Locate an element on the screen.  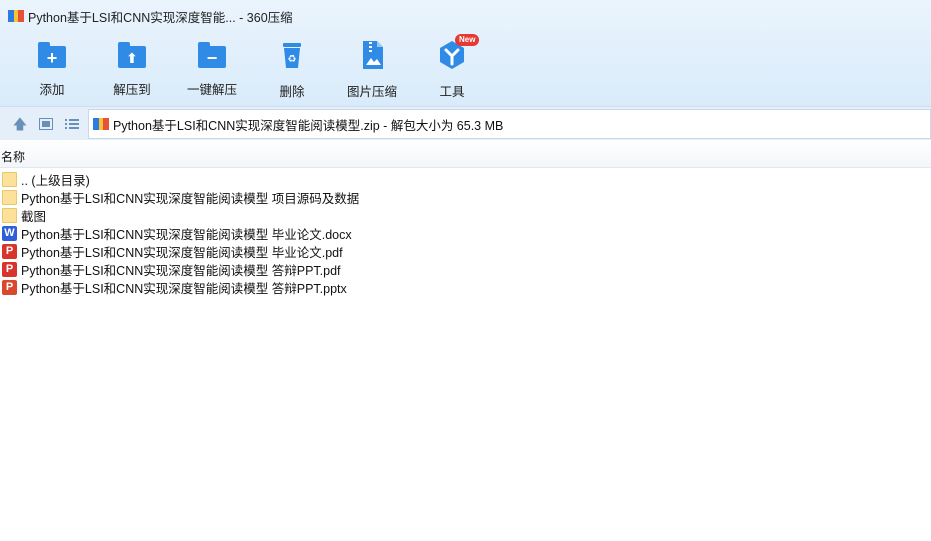
one-click-extract-icon: − is located at coordinates (212, 54).